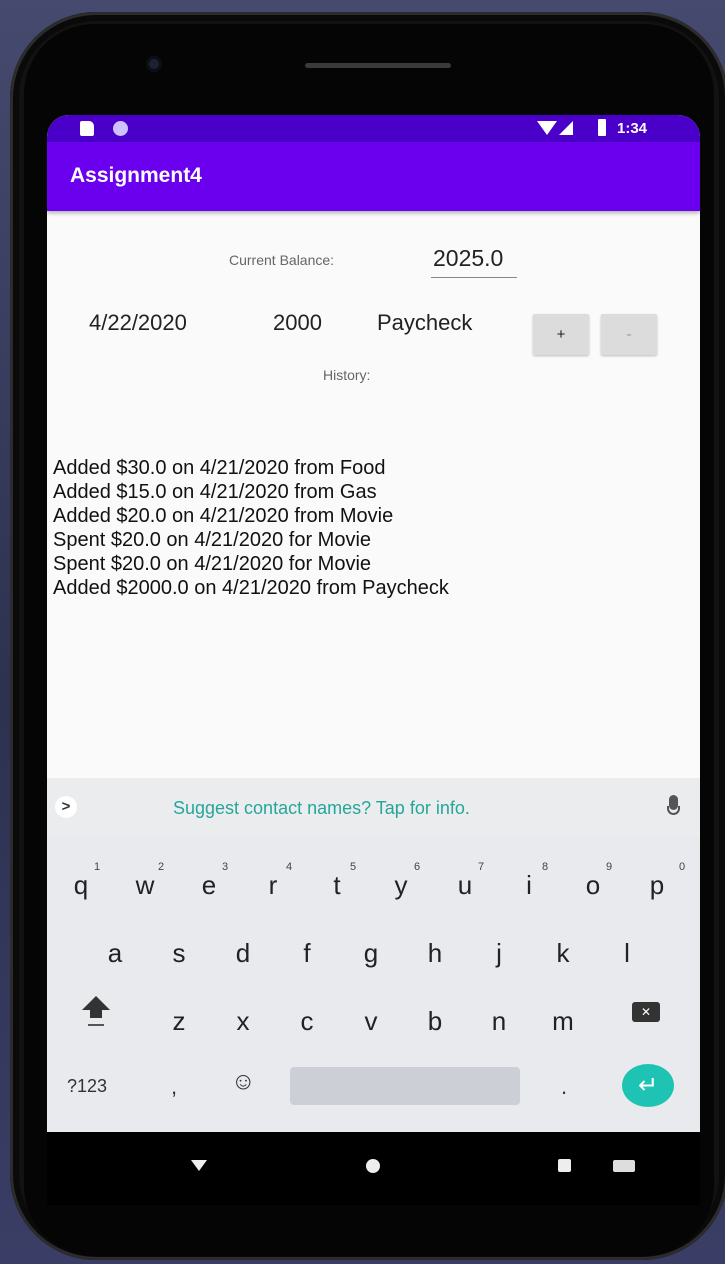 The width and height of the screenshot is (725, 1264). I want to click on status-time: 1:34, so click(632, 128).